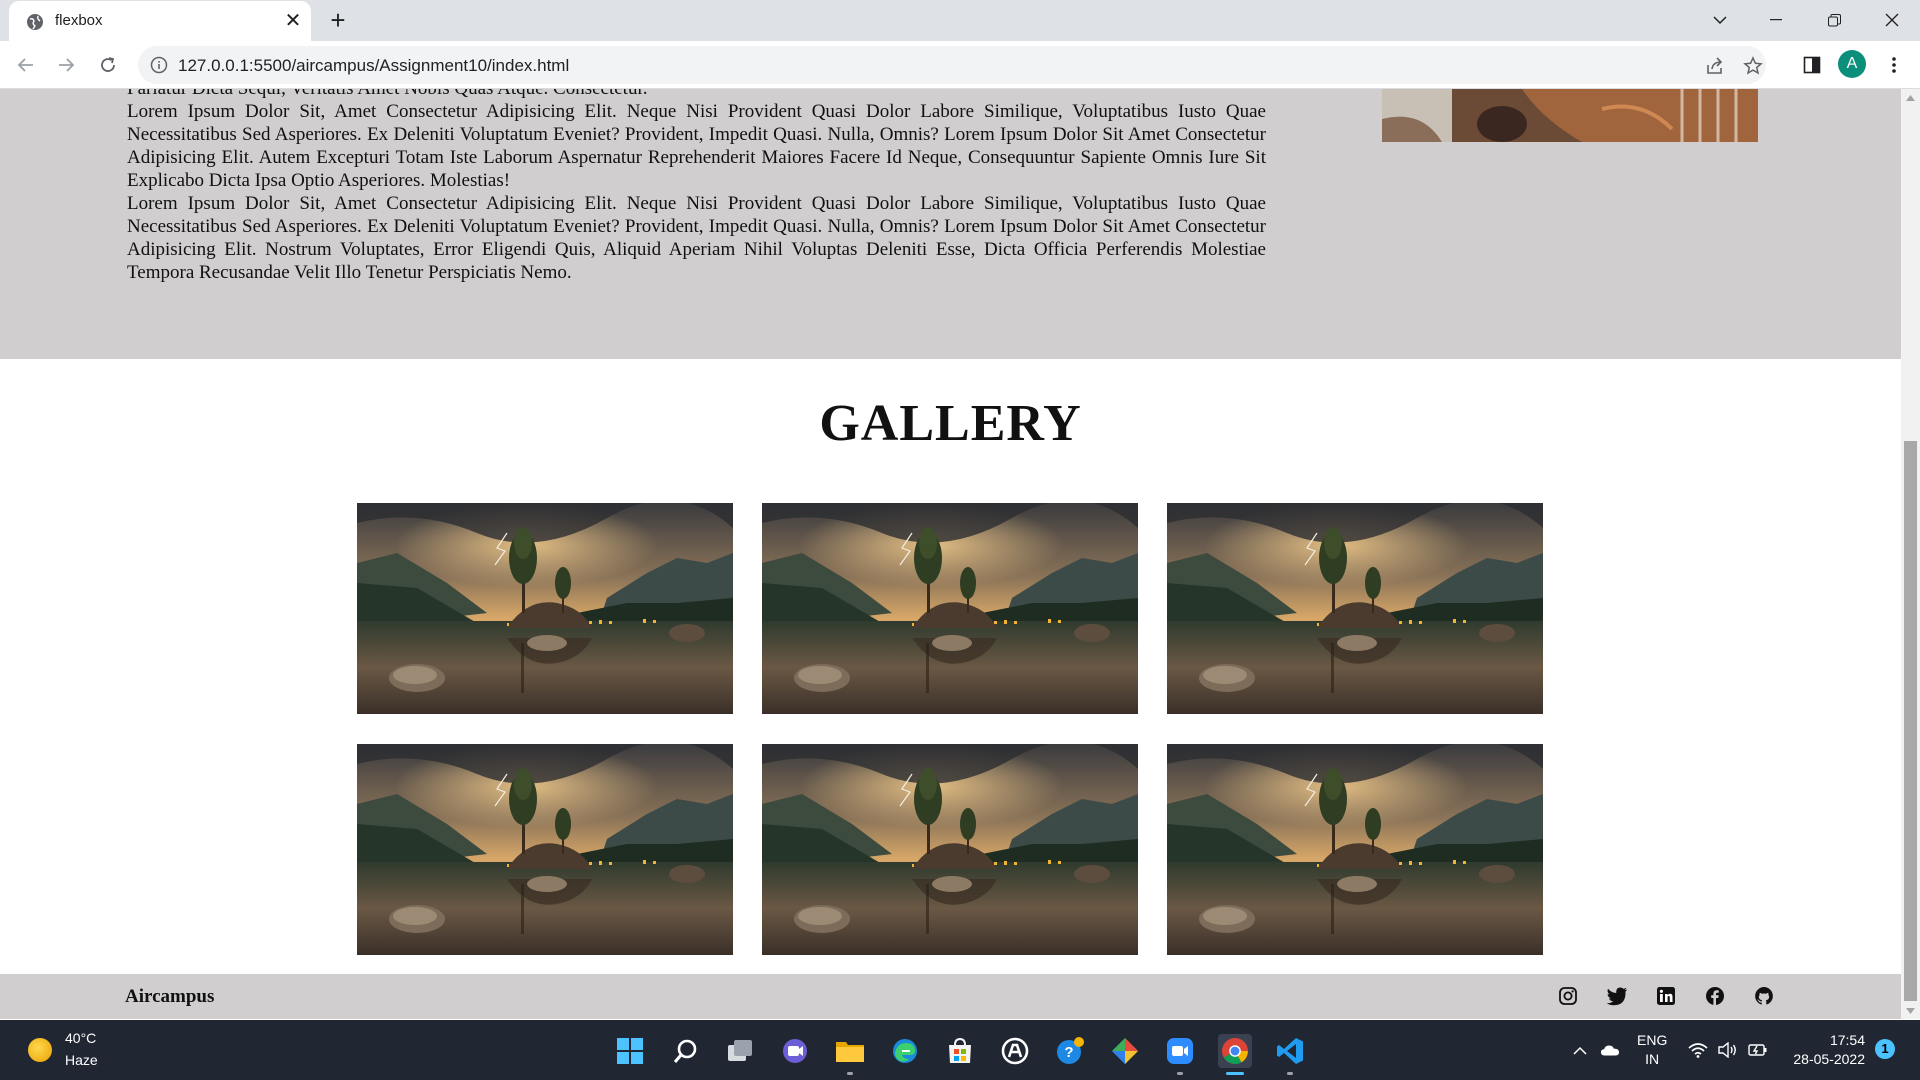 The image size is (1920, 1080). I want to click on git-app-icon, so click(1125, 1051).